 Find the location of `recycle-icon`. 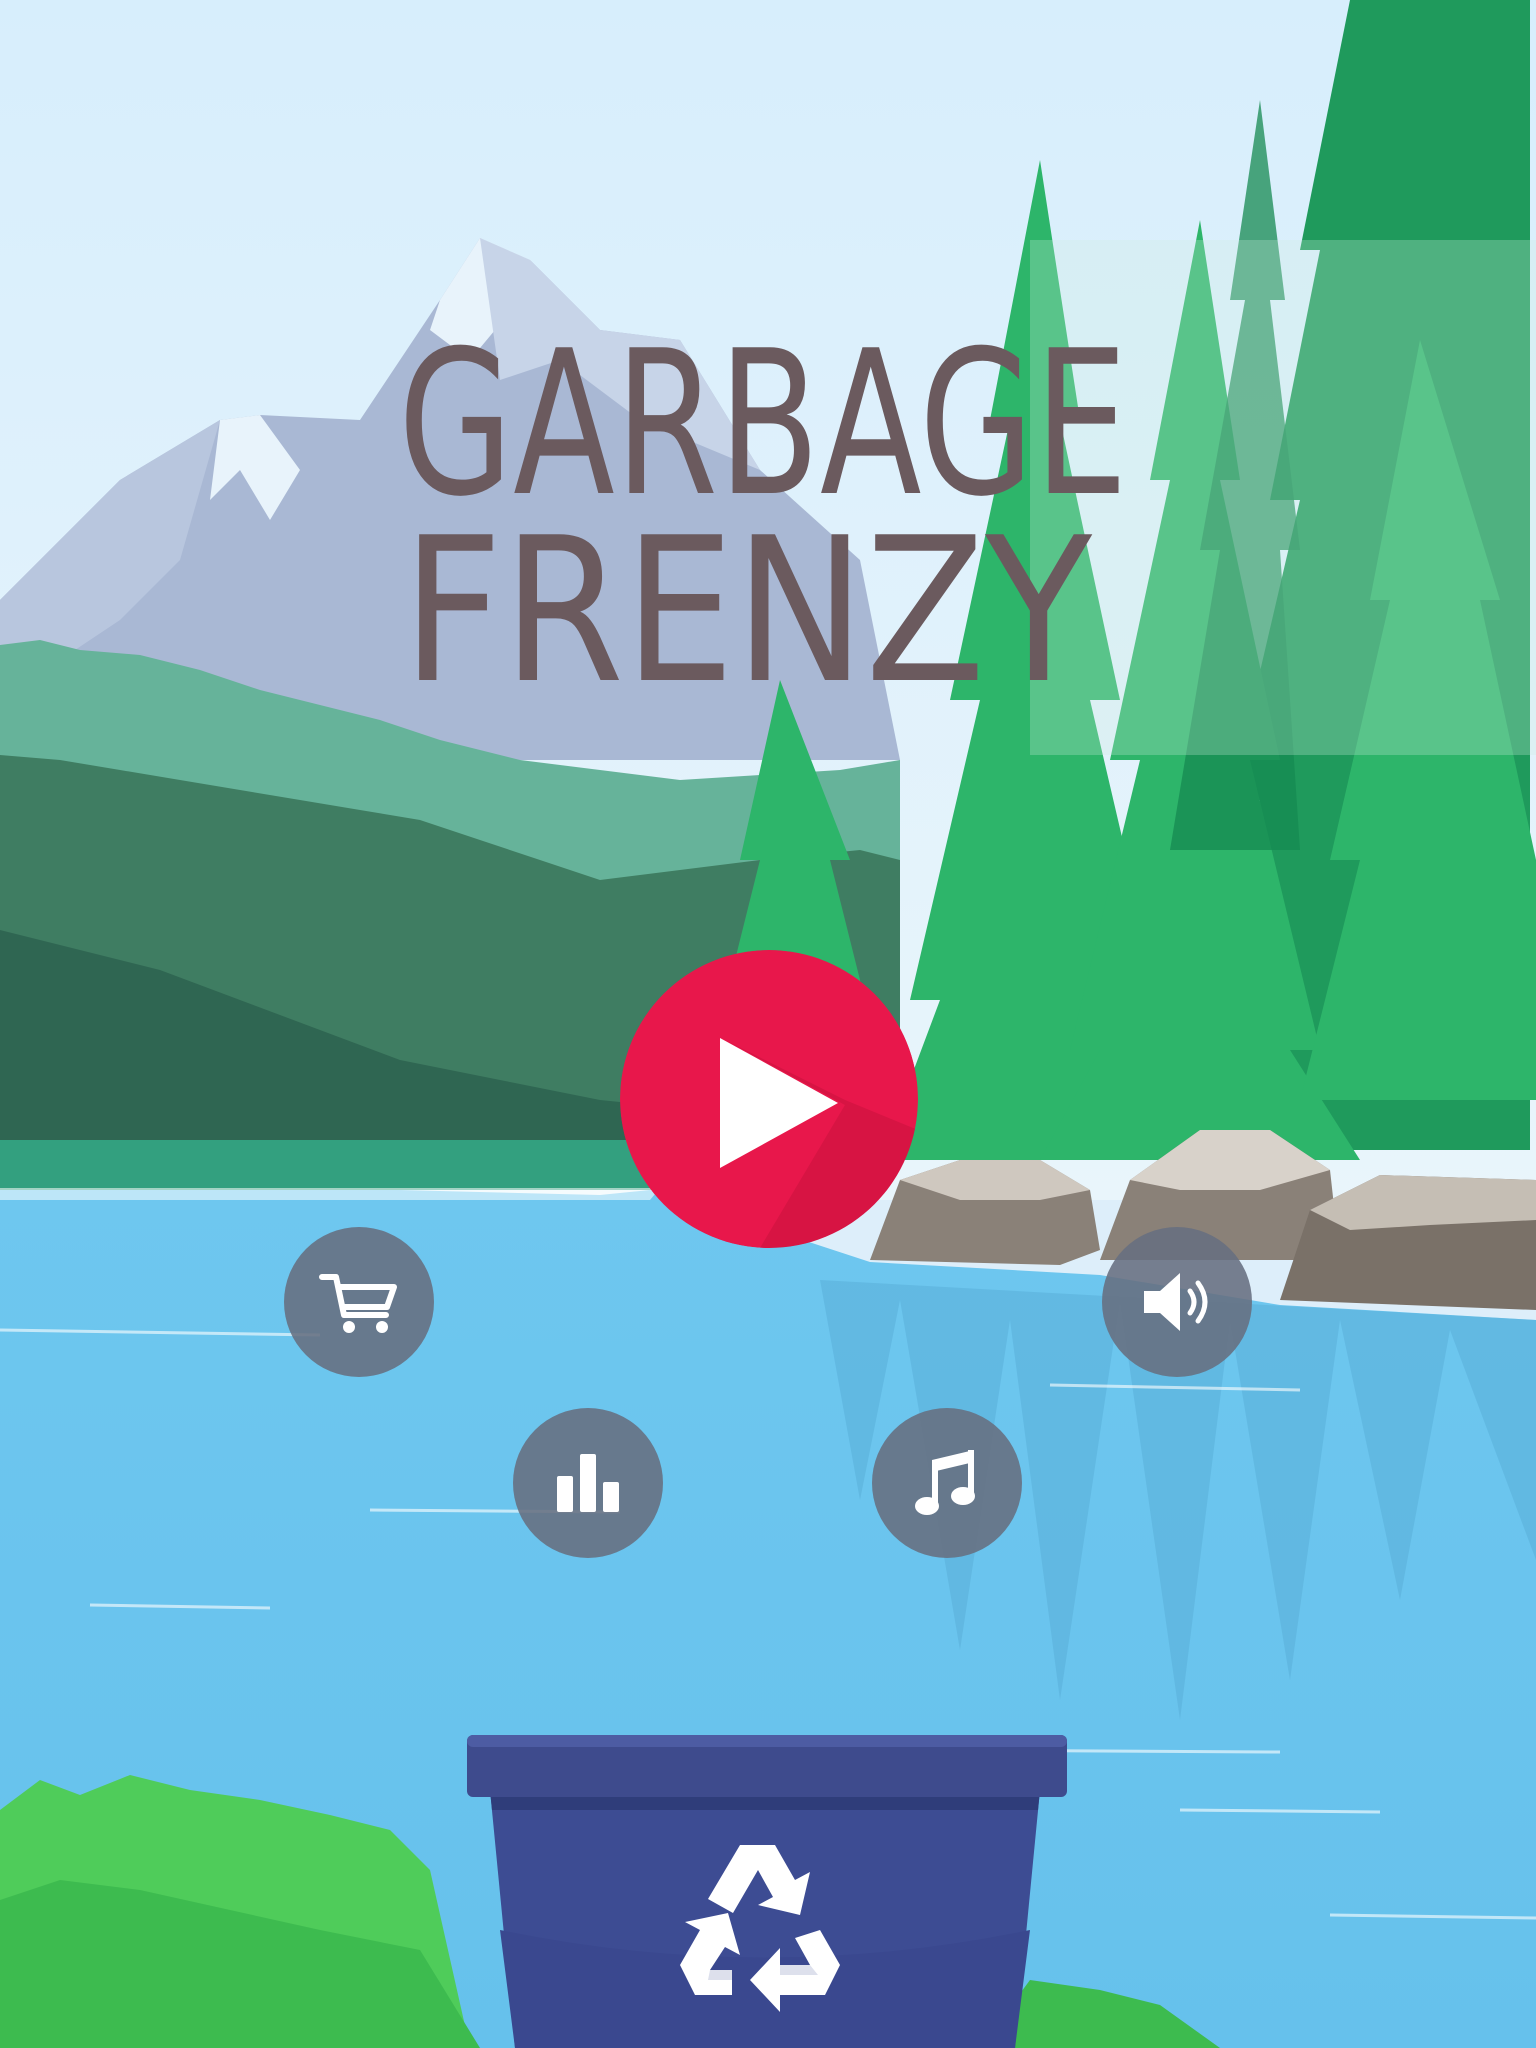

recycle-icon is located at coordinates (760, 1928).